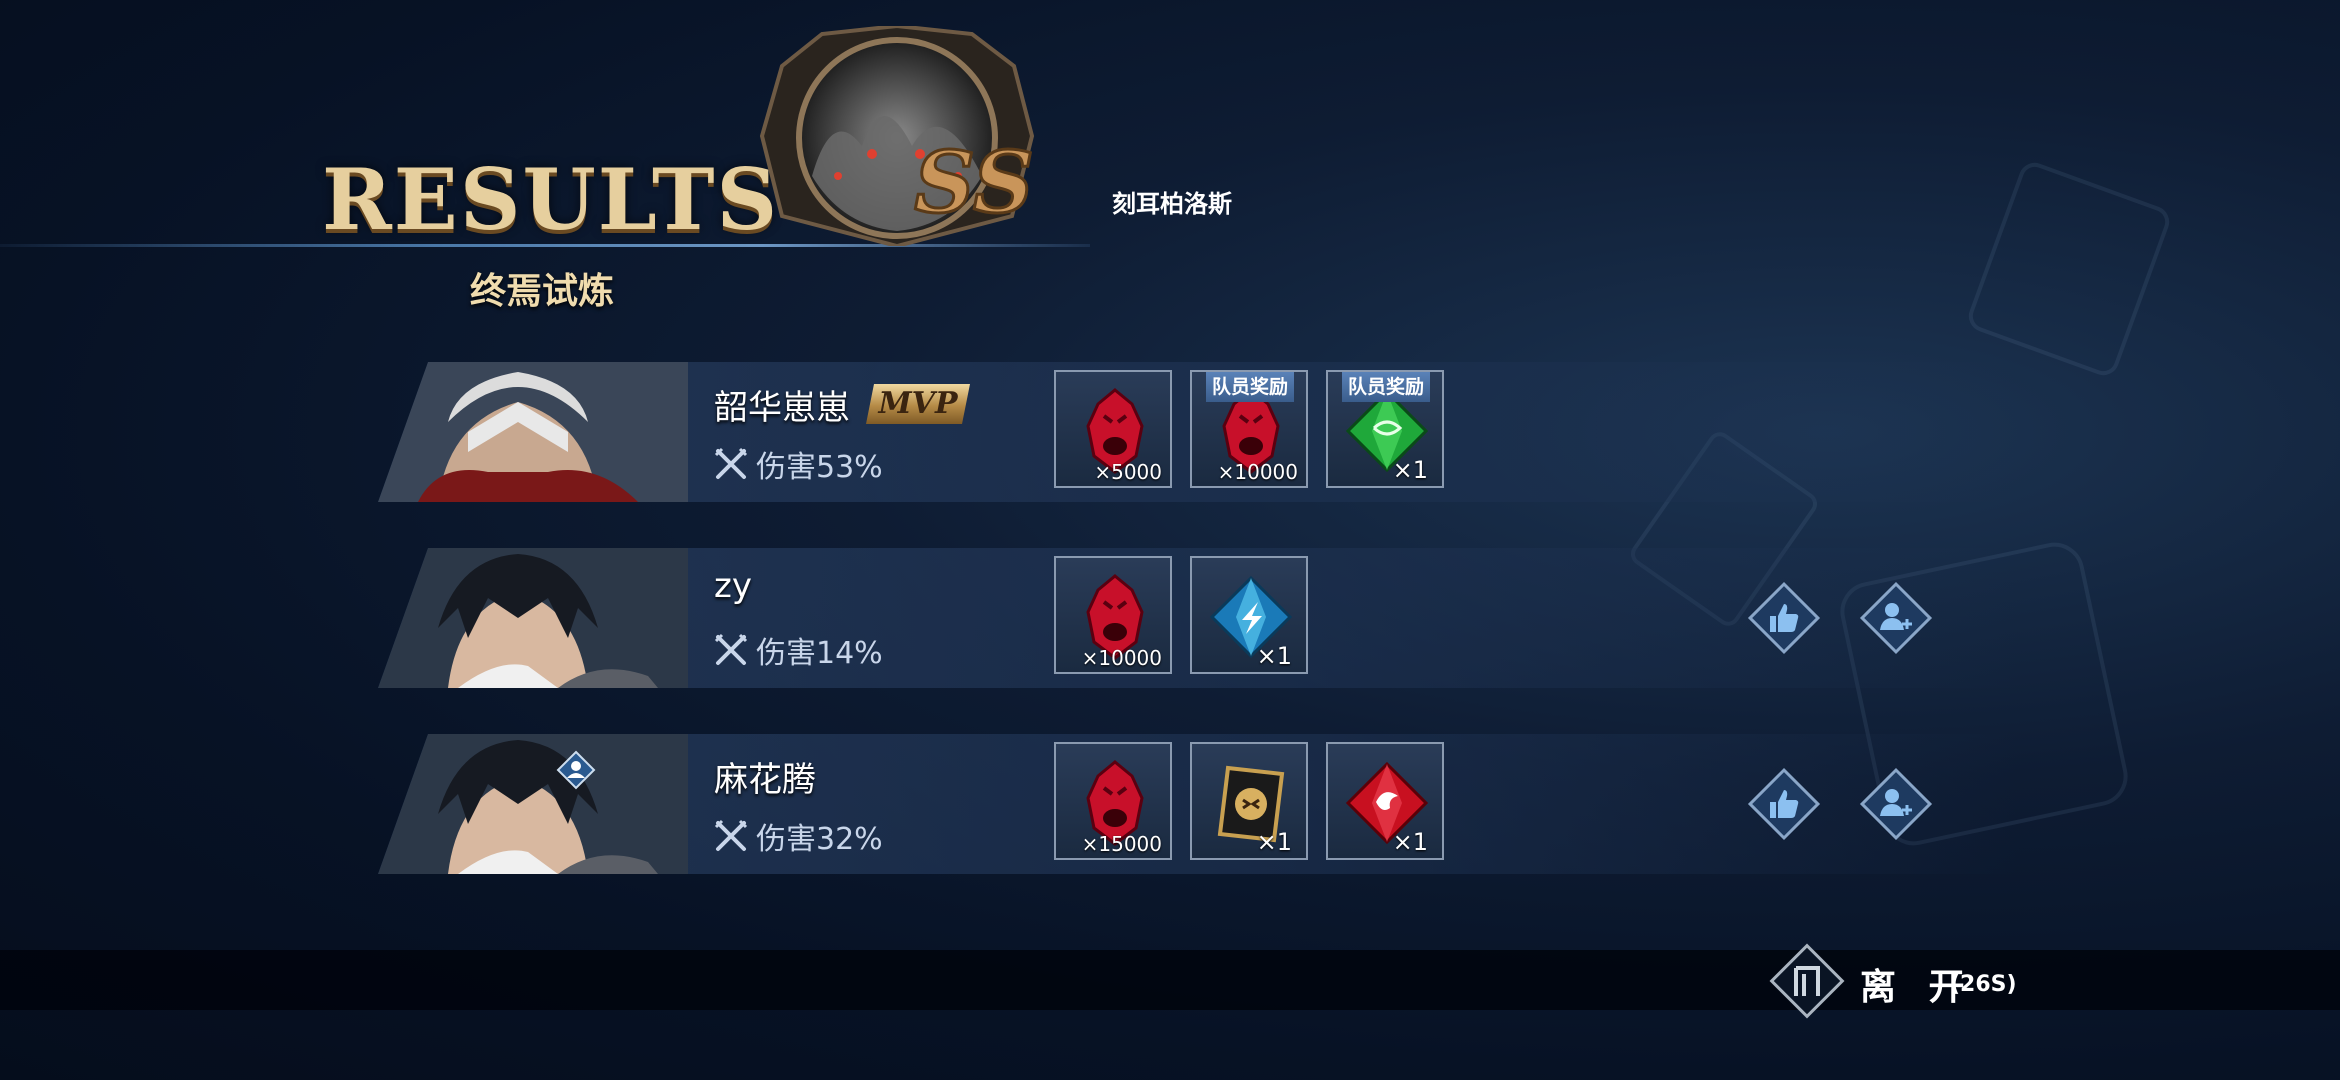  I want to click on damage-label: 伤害14%, so click(819, 653).